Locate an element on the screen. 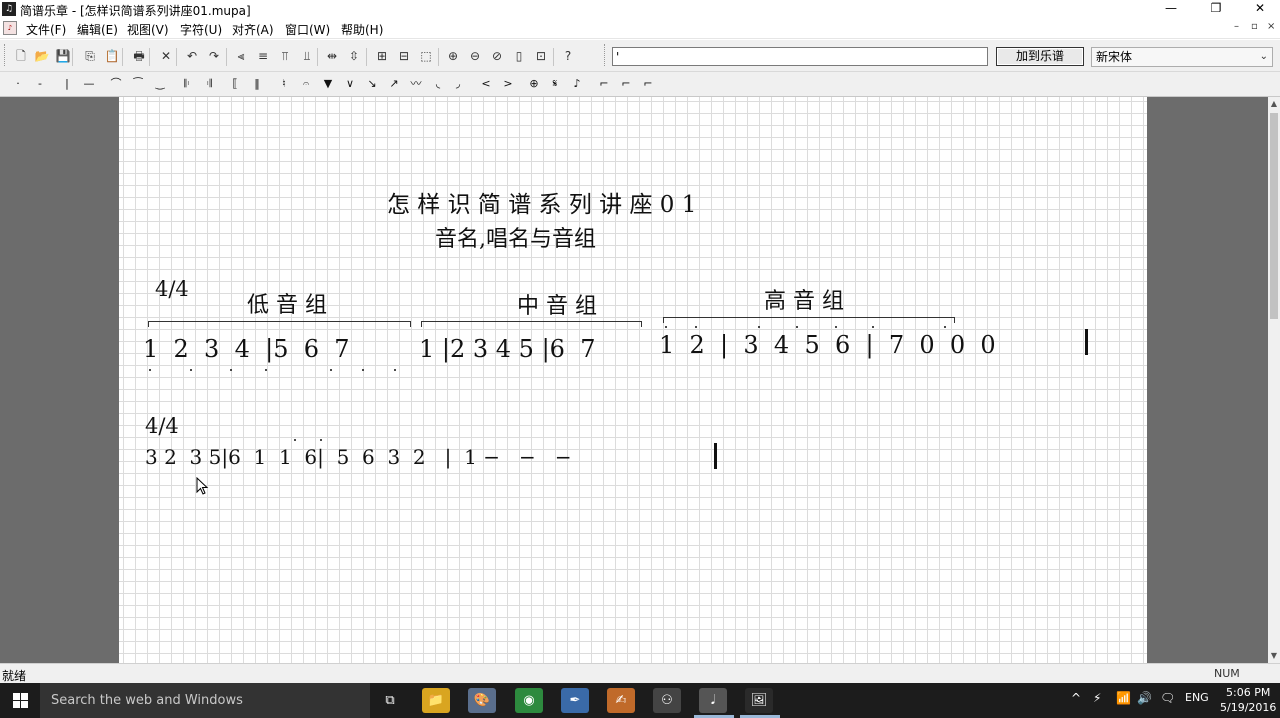 The image size is (1280, 718). paste-icon: 📋 is located at coordinates (112, 56).